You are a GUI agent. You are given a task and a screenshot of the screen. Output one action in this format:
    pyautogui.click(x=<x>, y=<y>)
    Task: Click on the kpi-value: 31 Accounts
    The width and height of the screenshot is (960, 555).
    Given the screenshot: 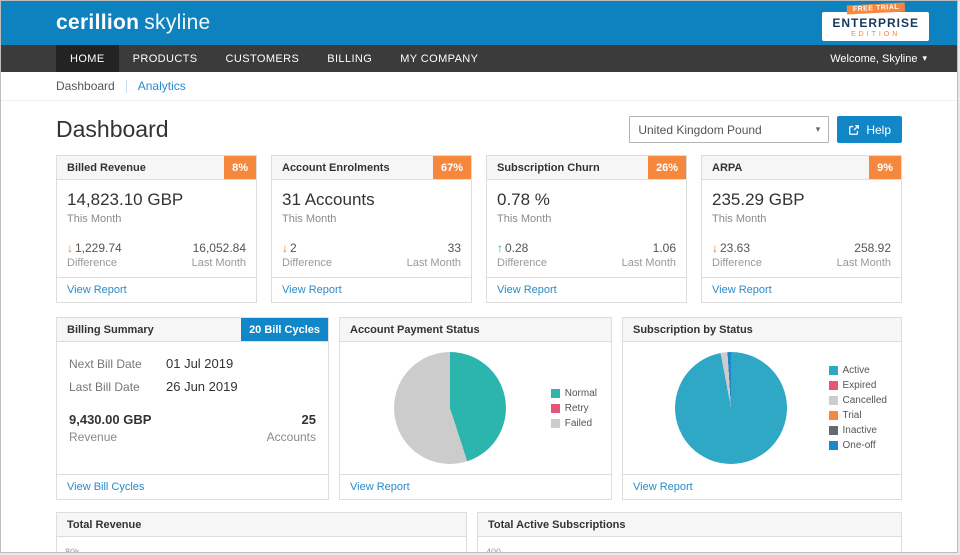 What is the action you would take?
    pyautogui.click(x=328, y=199)
    